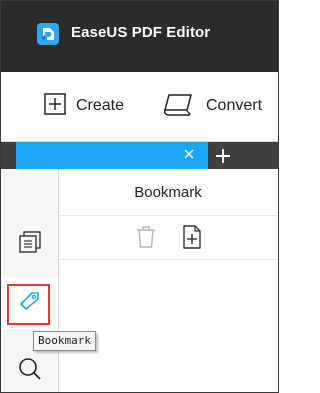  Describe the element at coordinates (112, 155) in the screenshot. I see `document-tab` at that location.